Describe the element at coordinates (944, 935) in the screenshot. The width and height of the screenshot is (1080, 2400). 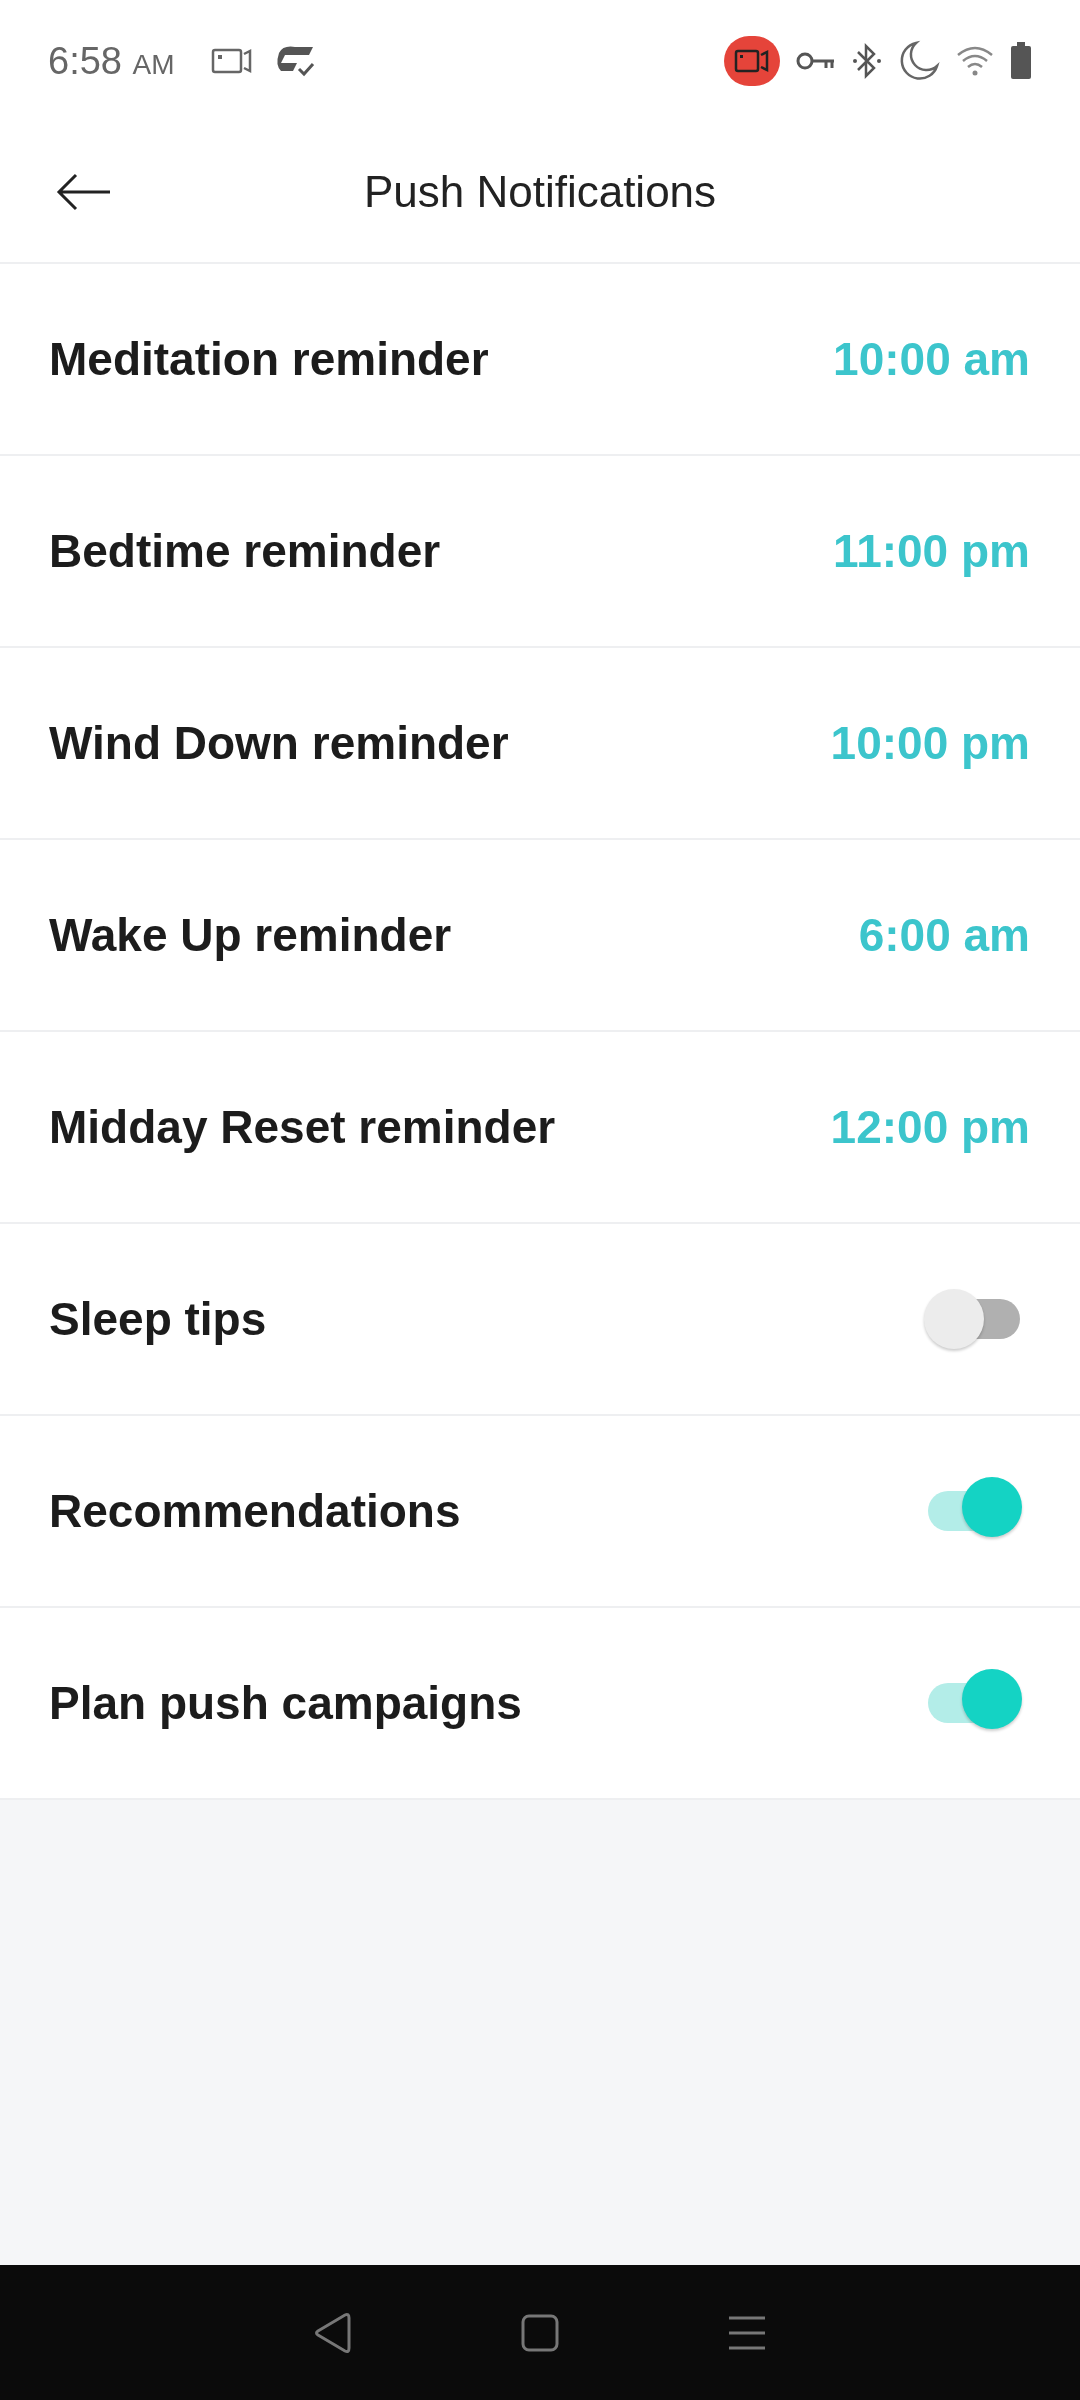
I see `time-value: 6:00 am` at that location.